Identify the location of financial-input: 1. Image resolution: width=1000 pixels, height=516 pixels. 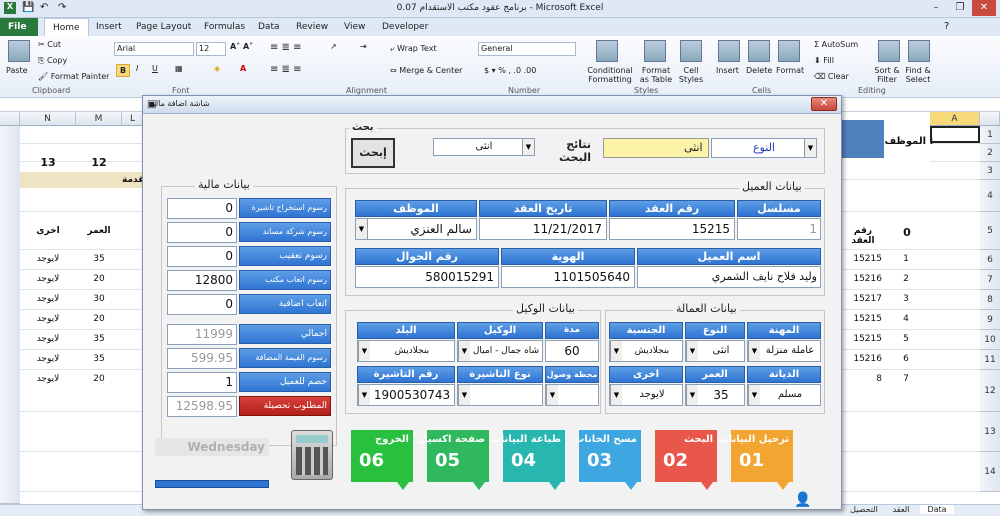
(202, 382).